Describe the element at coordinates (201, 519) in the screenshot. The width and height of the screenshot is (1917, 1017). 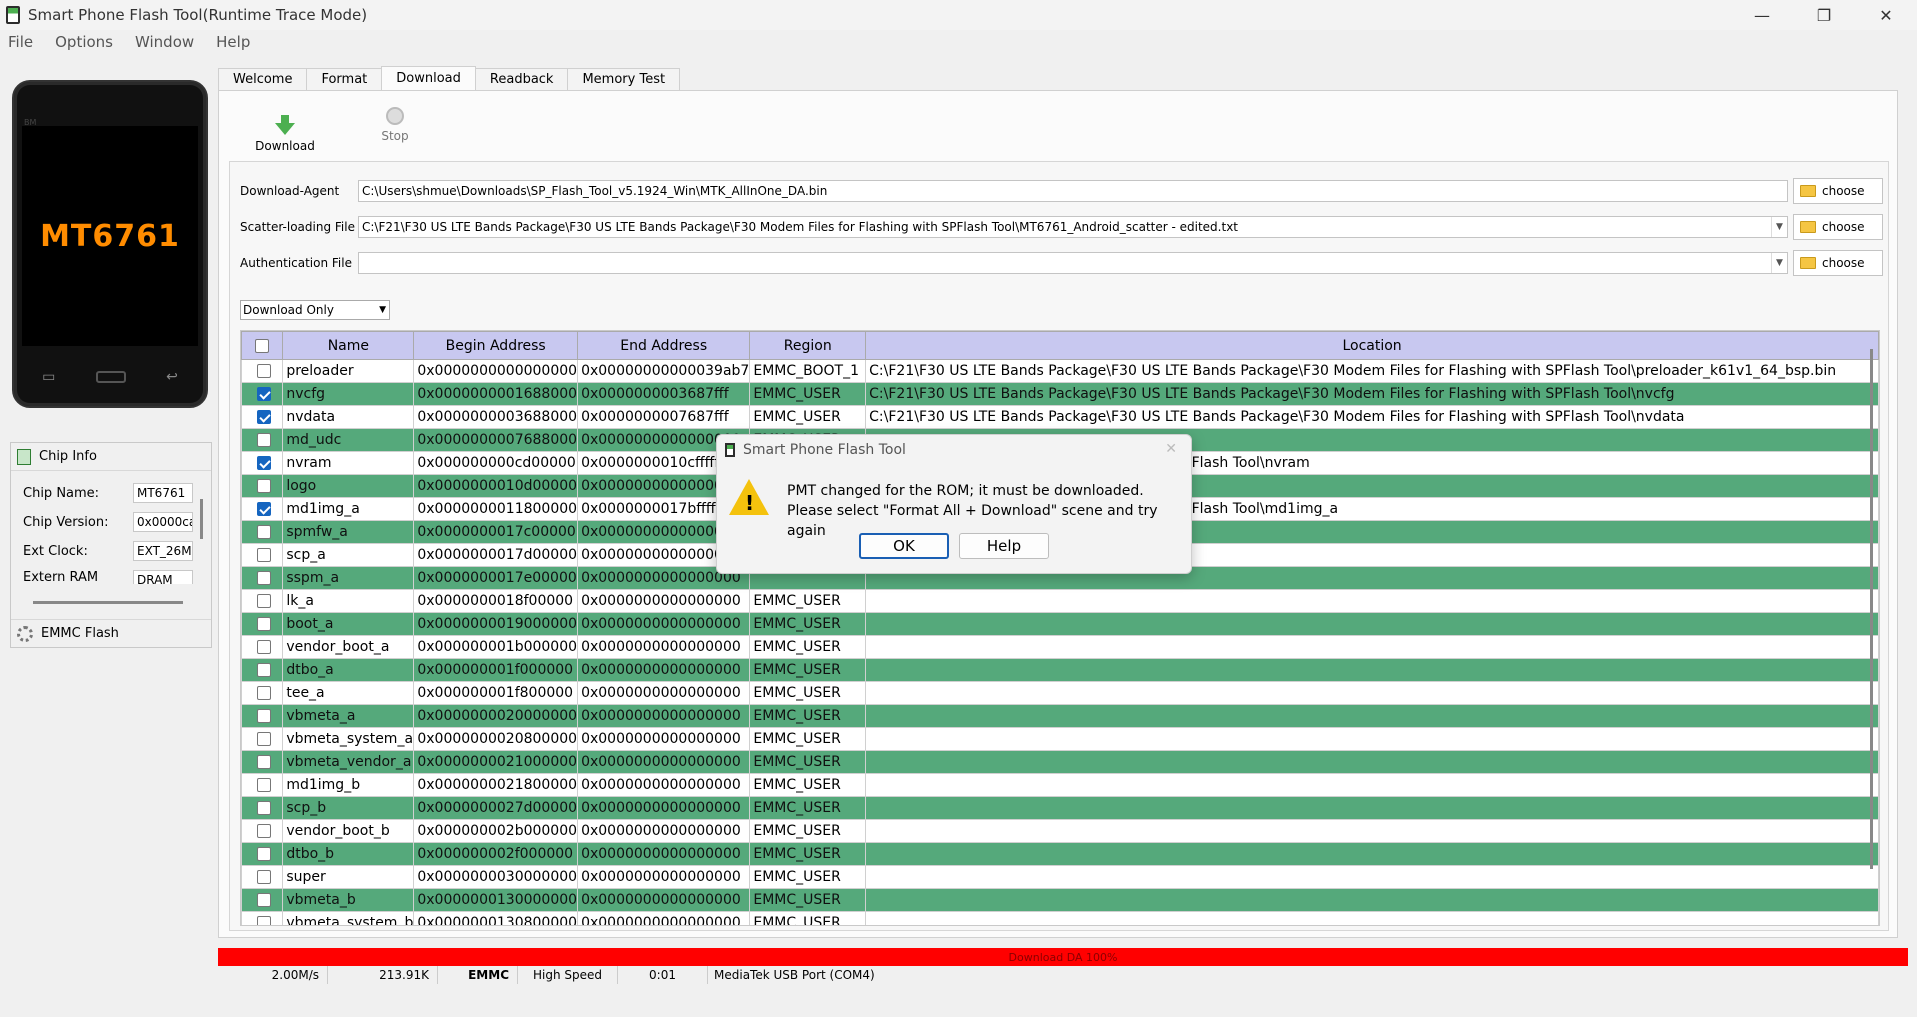
I see `chip-info-vscroll` at that location.